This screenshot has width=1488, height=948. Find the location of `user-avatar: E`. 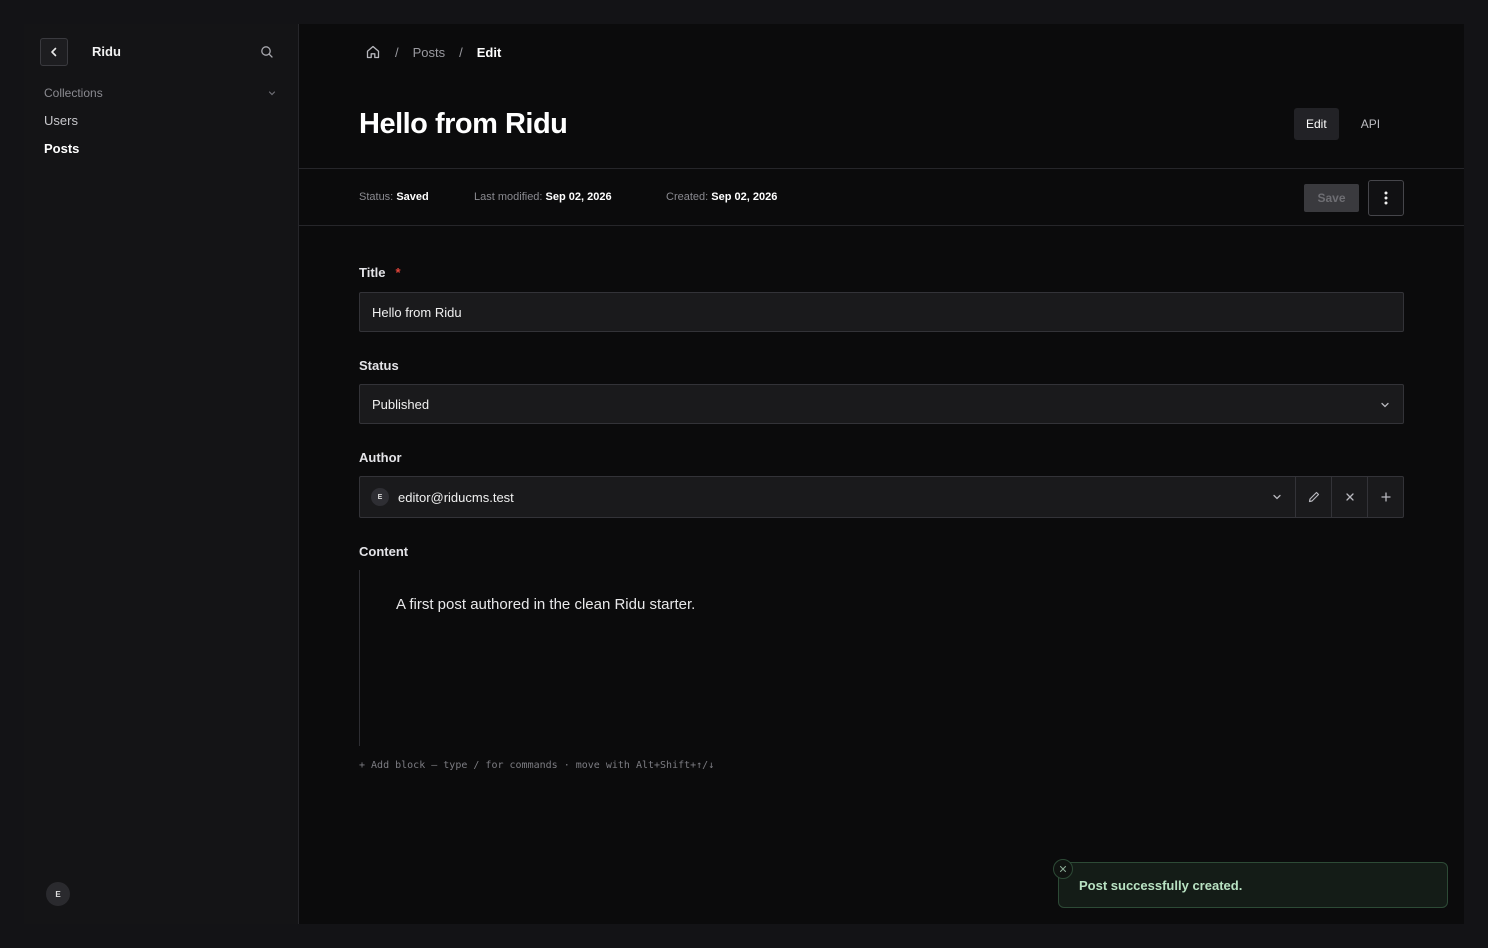

user-avatar: E is located at coordinates (58, 894).